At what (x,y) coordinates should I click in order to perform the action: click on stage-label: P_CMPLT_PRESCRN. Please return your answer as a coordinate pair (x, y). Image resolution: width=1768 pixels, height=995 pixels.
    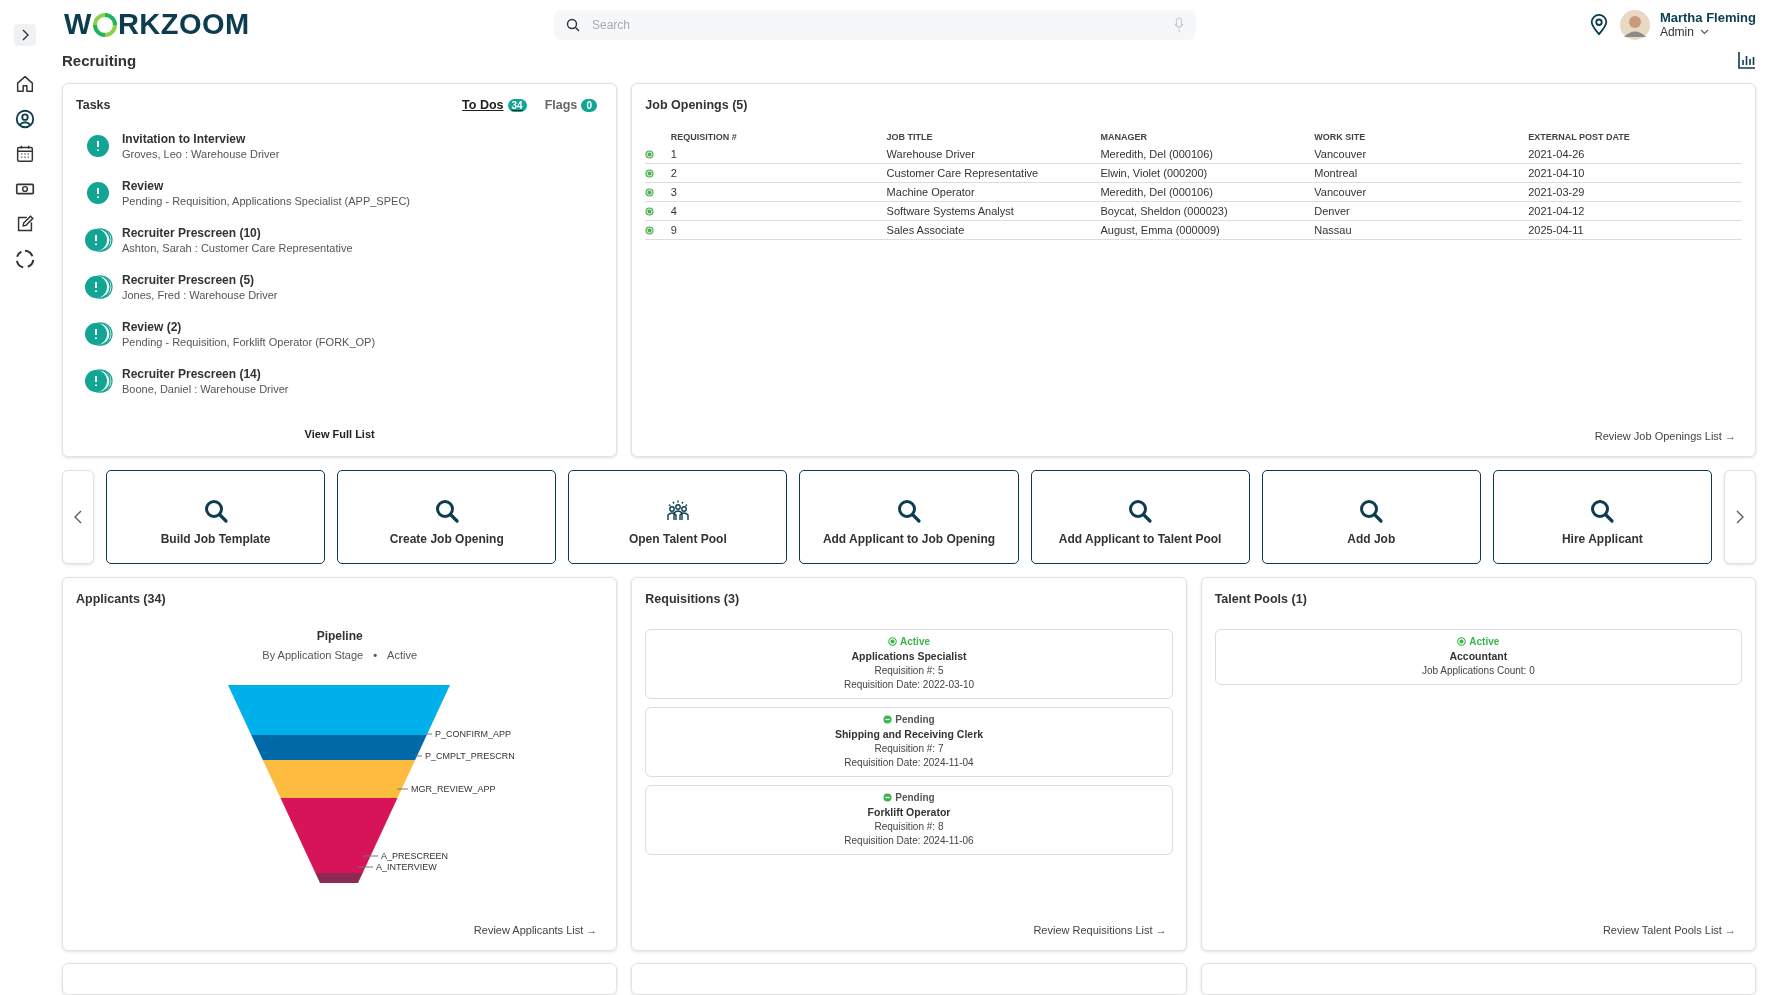
    Looking at the image, I should click on (470, 756).